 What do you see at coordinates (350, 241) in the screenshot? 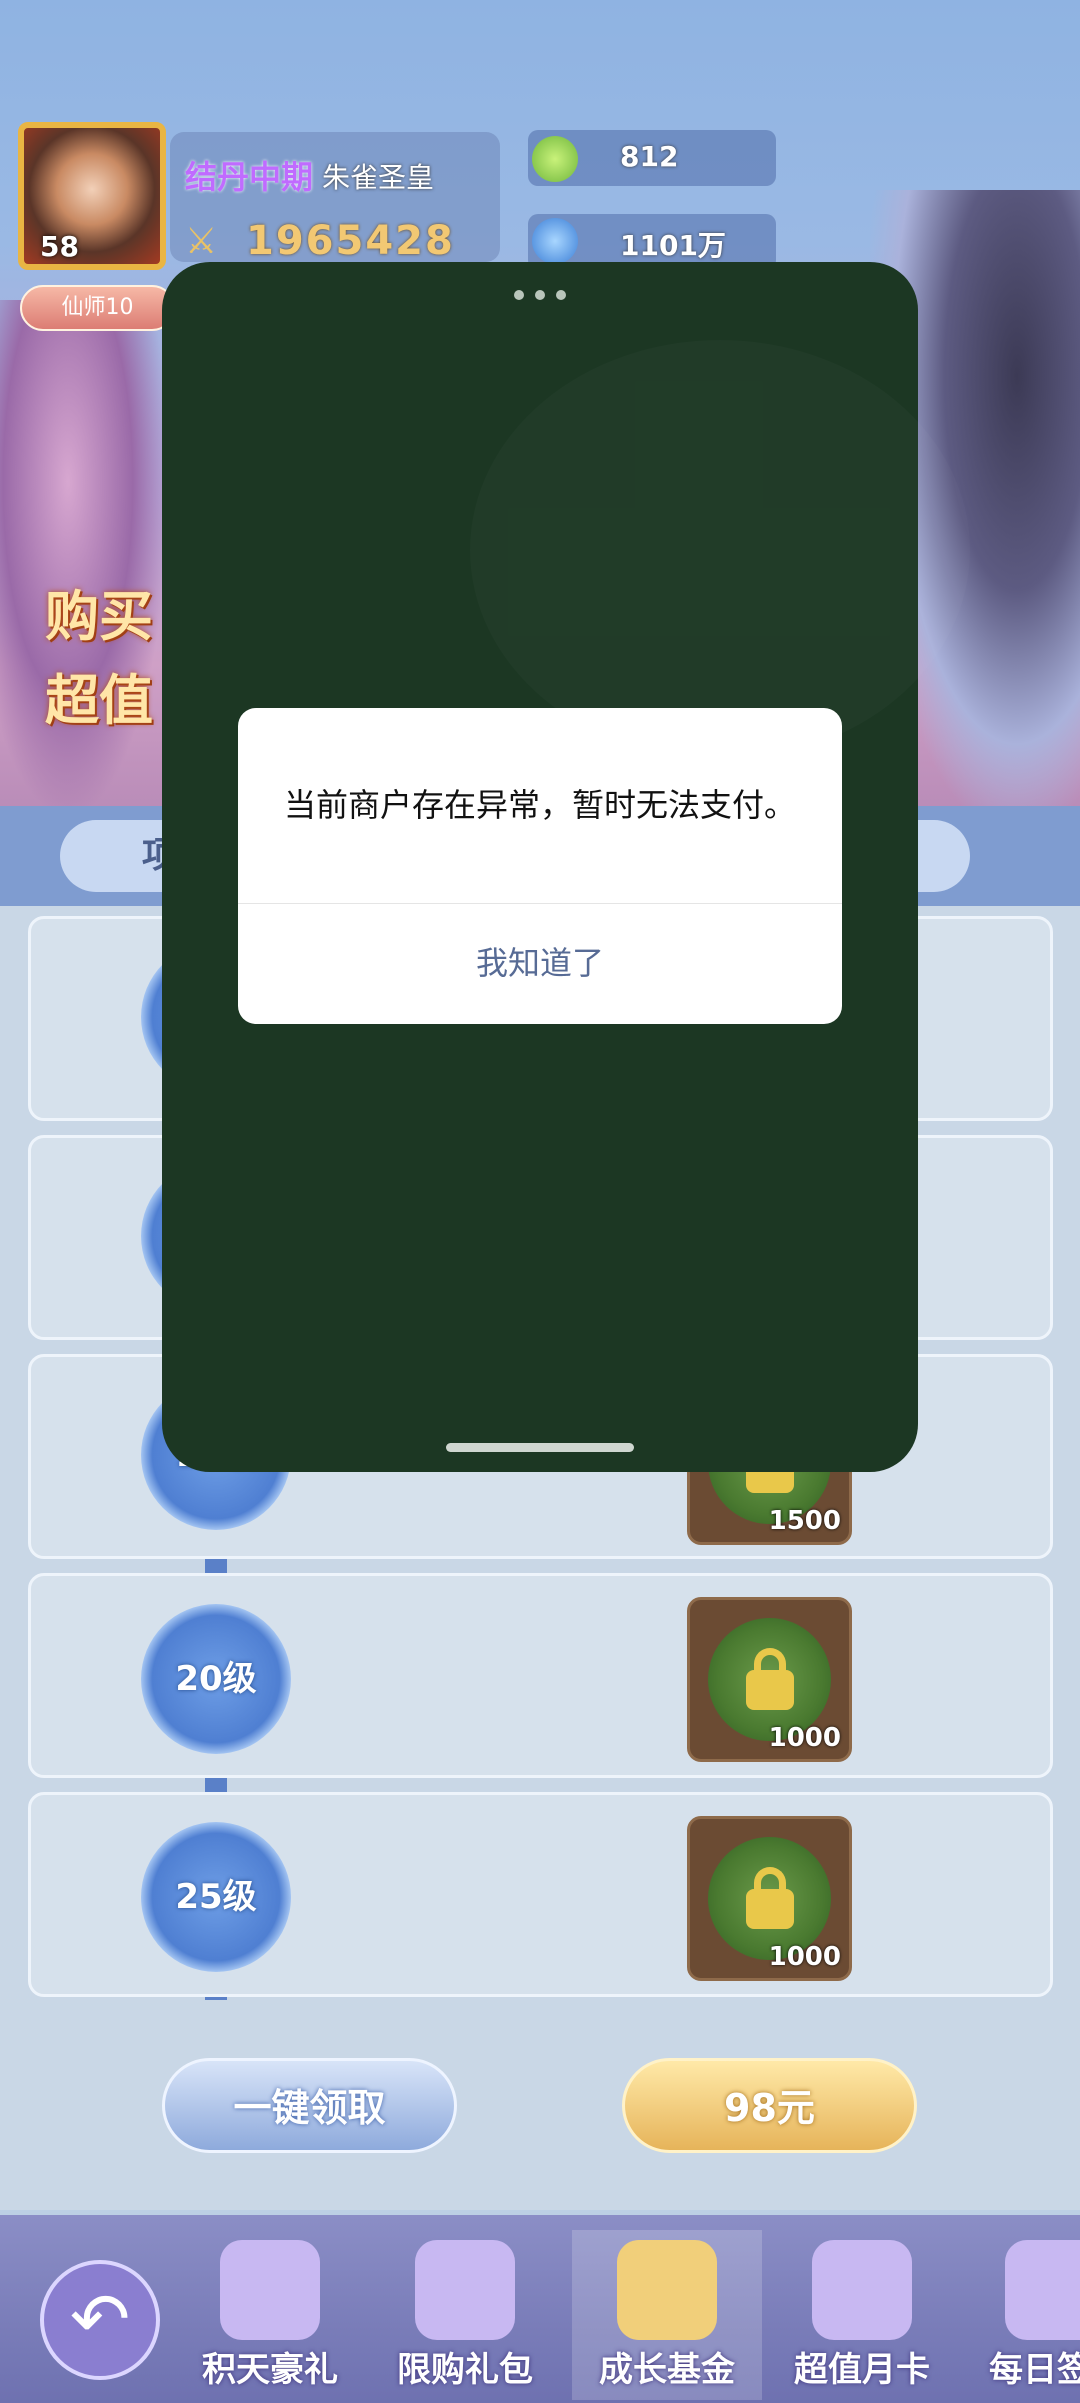
I see `combat-power: 1965428` at bounding box center [350, 241].